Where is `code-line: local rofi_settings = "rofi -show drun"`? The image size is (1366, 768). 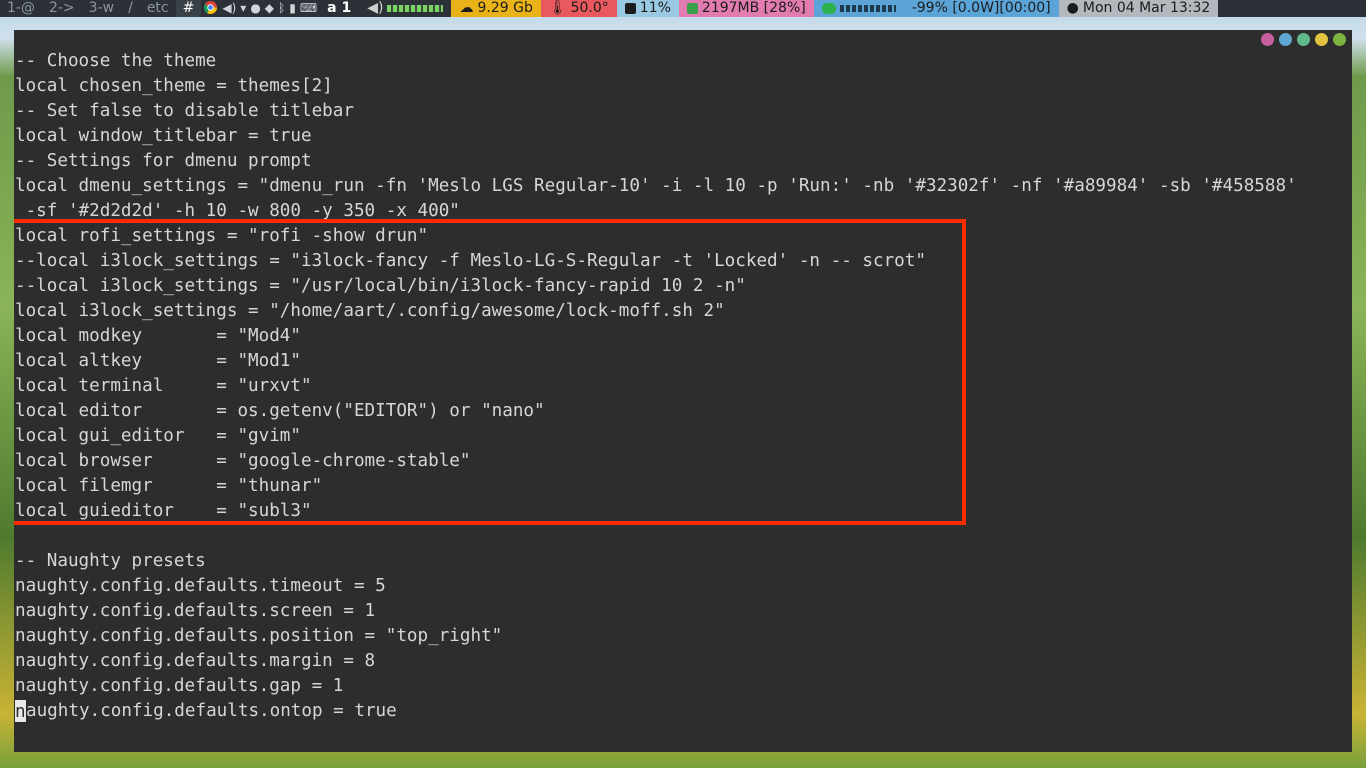
code-line: local rofi_settings = "rofi -show drun" is located at coordinates (222, 236).